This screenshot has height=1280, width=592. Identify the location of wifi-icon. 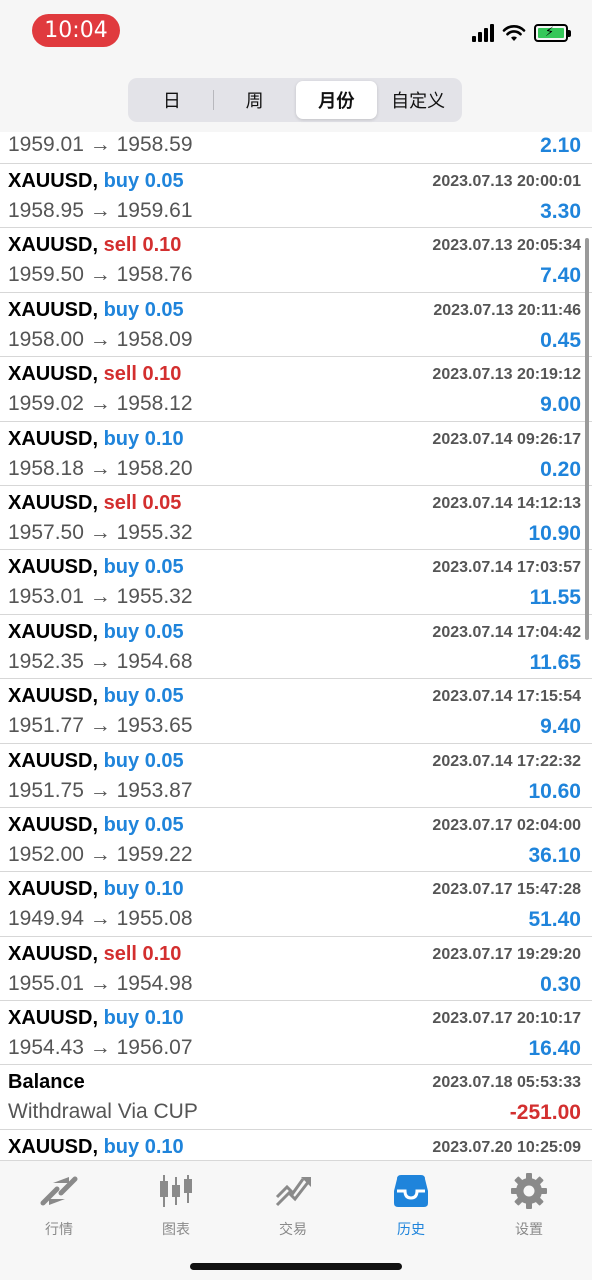
(514, 33).